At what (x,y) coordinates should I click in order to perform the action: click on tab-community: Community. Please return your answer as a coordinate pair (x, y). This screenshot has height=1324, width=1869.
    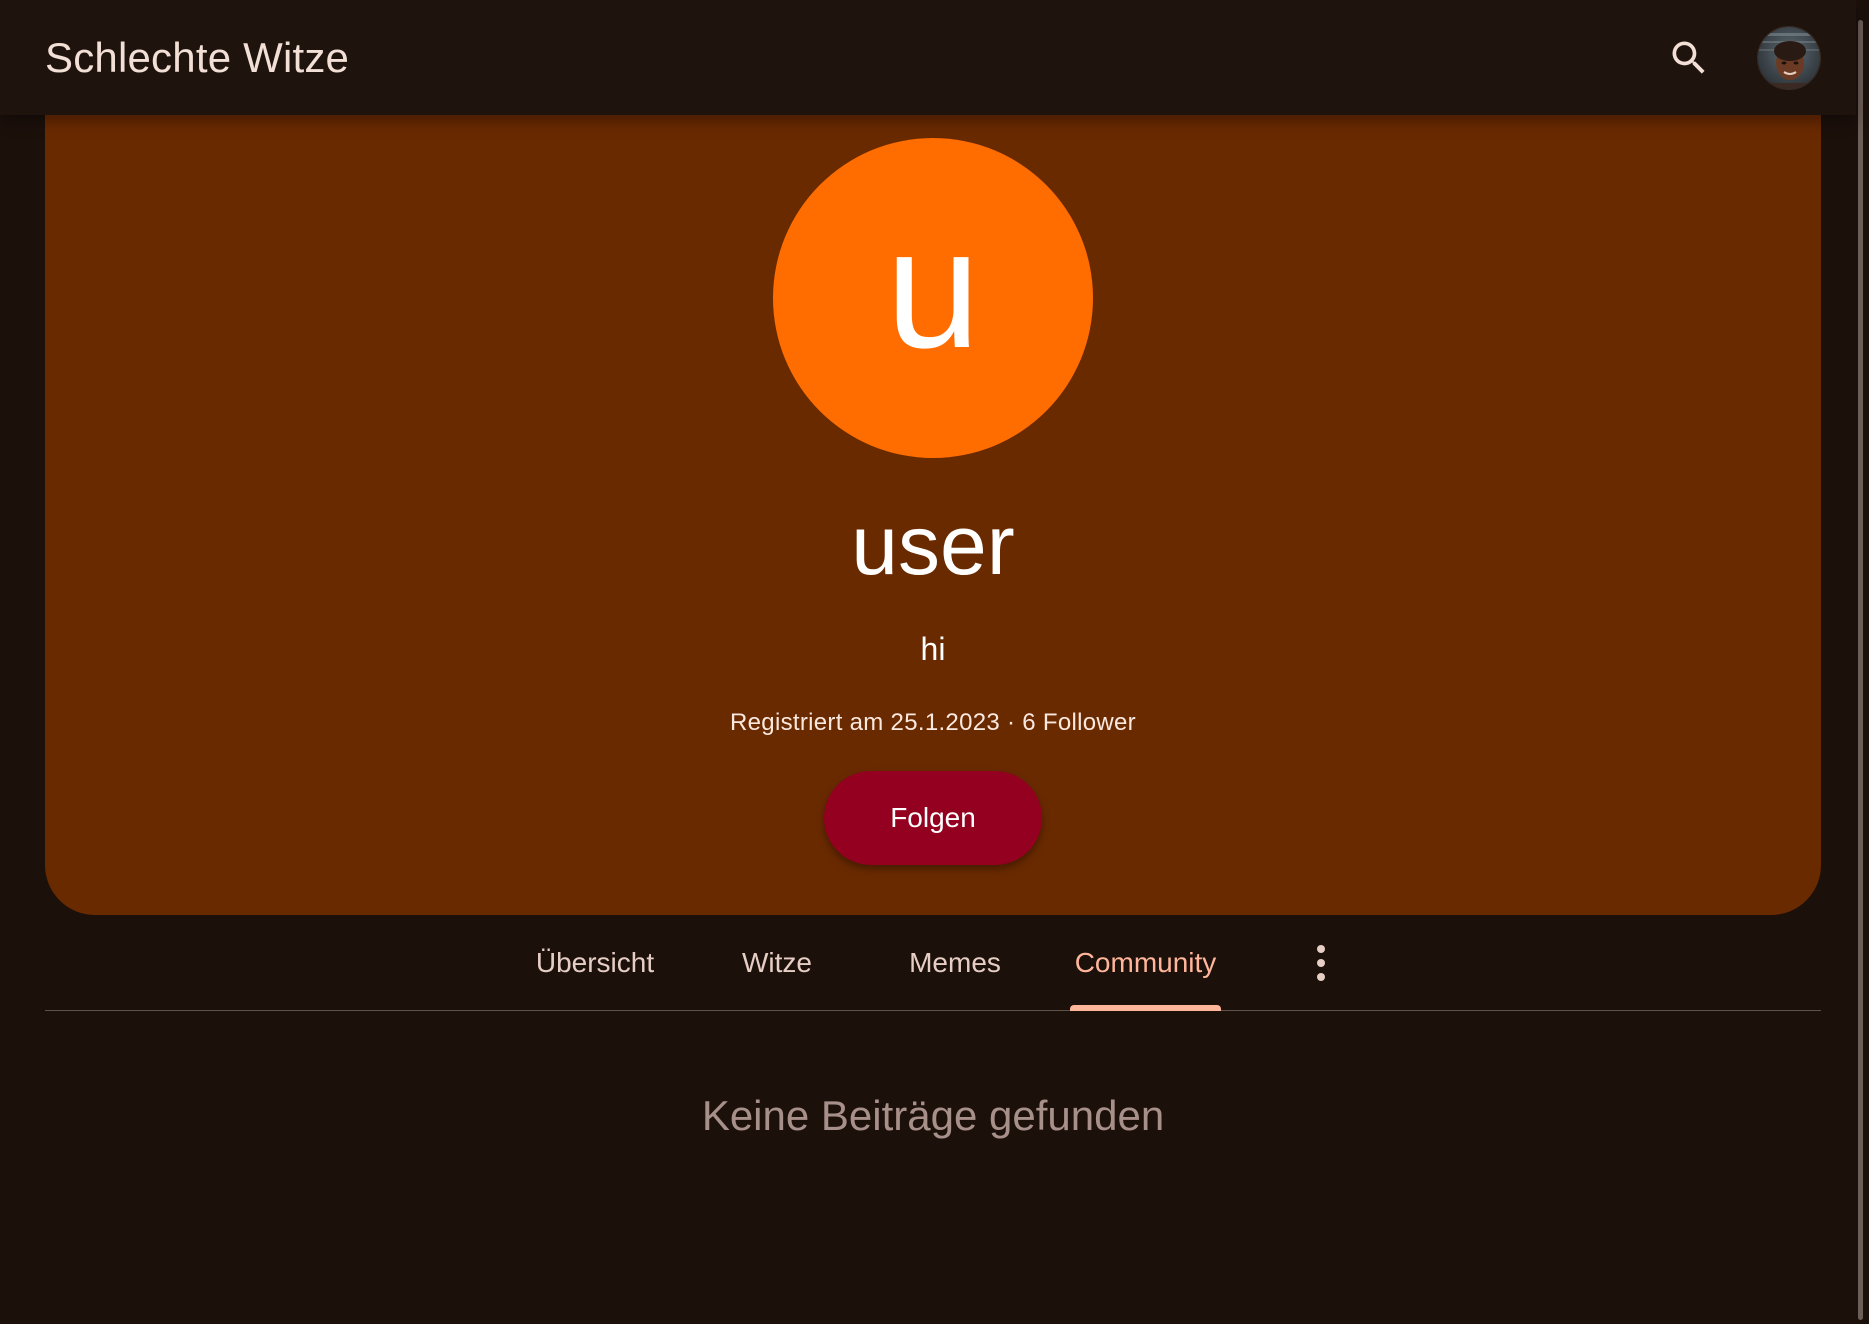
    Looking at the image, I should click on (1145, 963).